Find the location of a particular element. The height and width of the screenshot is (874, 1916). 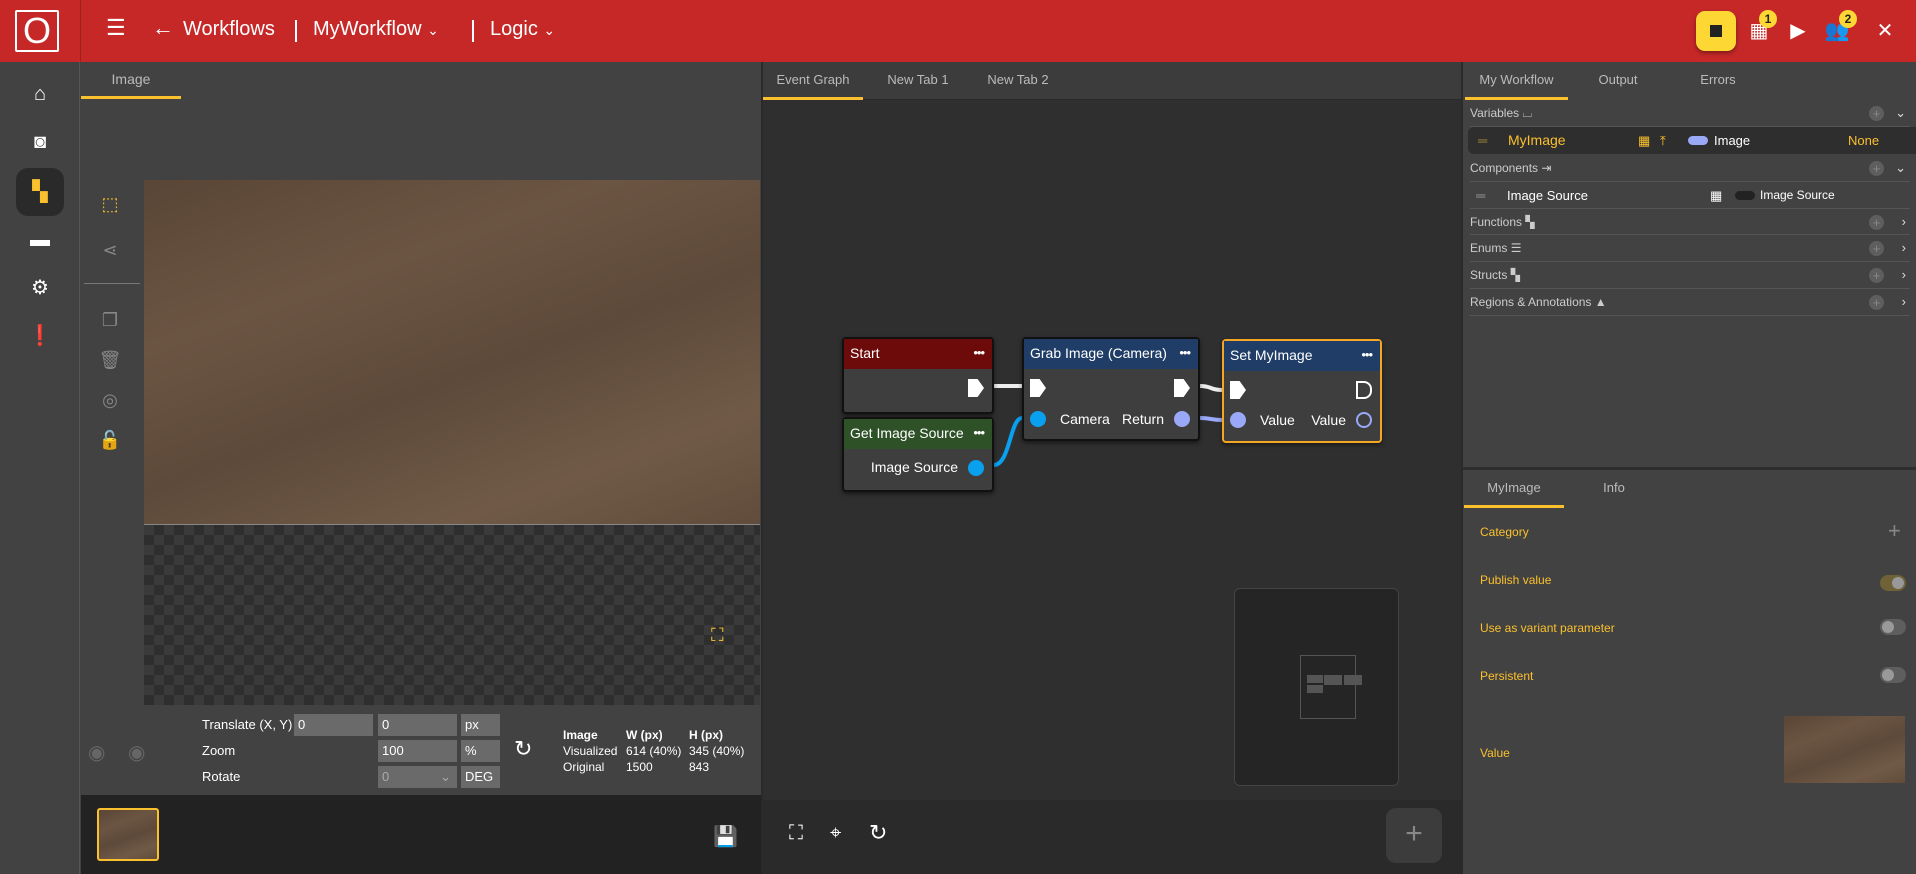

node-title: Set MyImage is located at coordinates (1271, 355).